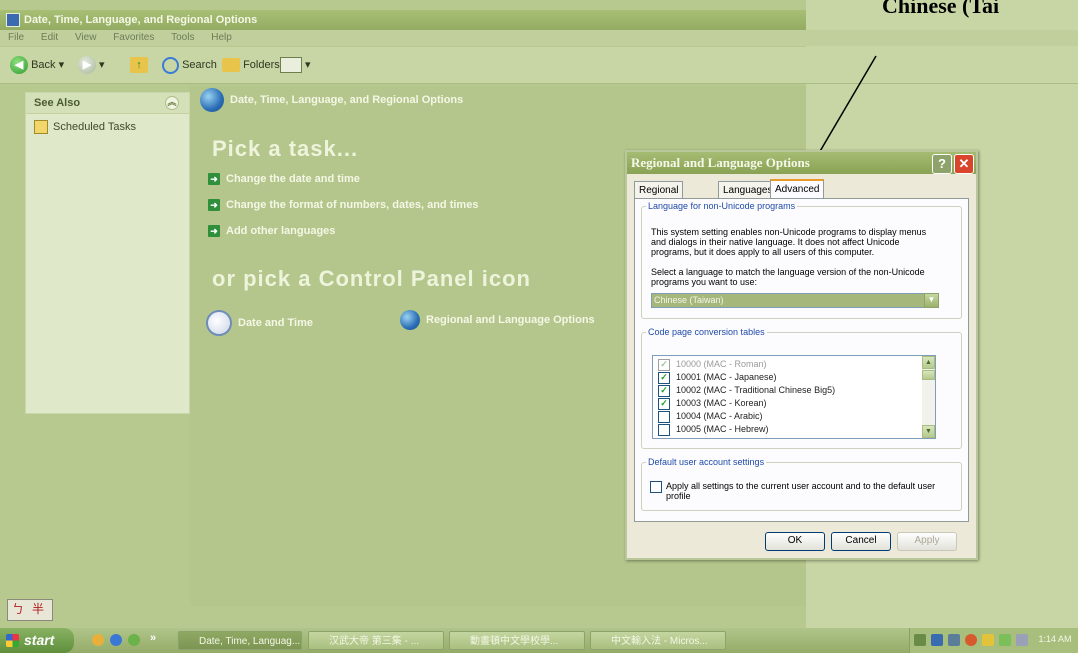 The height and width of the screenshot is (653, 1078). I want to click on tab-languages: Languages, so click(748, 189).